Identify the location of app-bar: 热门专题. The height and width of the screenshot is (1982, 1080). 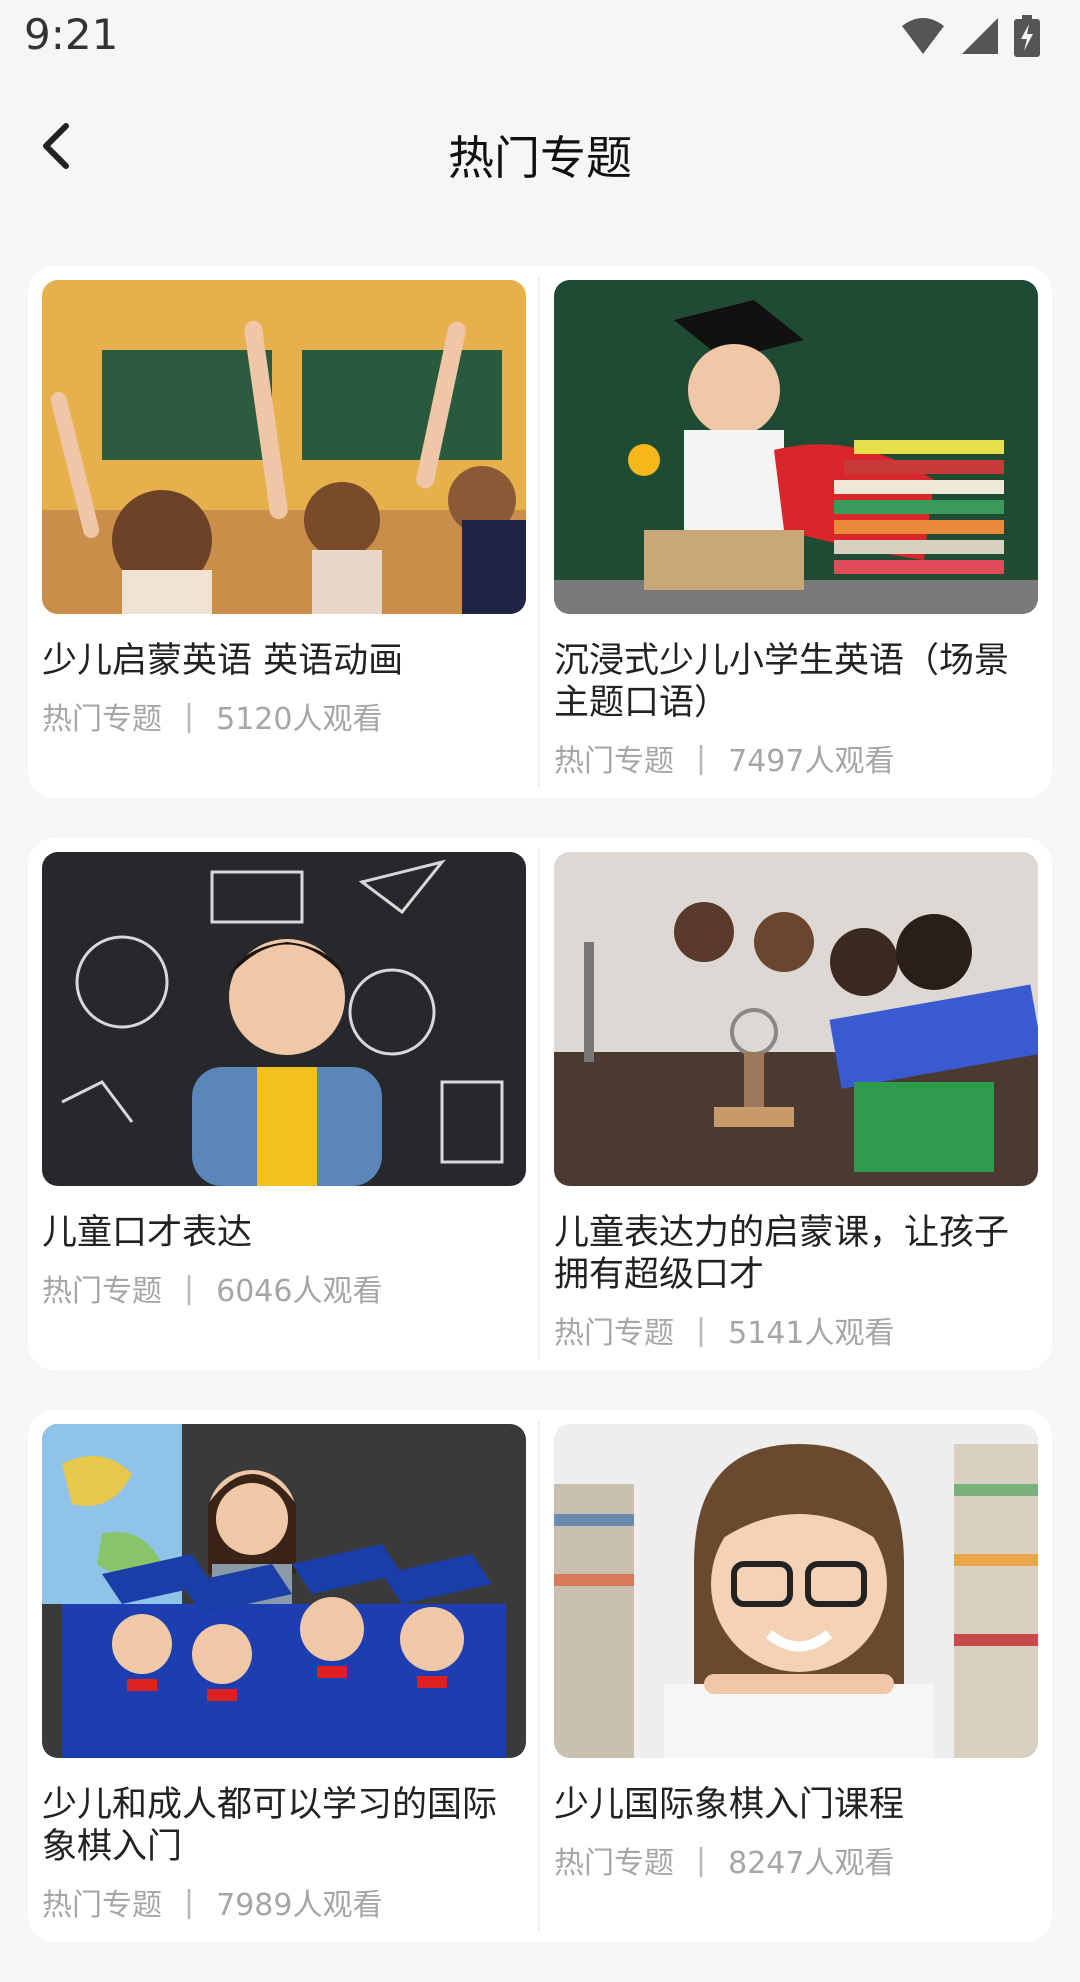
(540, 154).